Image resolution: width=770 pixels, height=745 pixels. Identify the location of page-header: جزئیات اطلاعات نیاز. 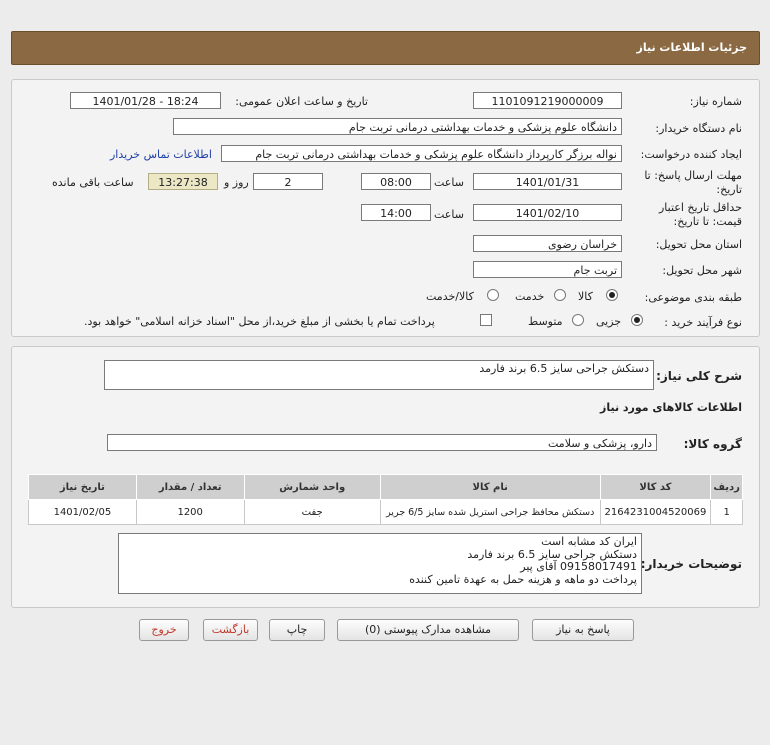
(385, 48).